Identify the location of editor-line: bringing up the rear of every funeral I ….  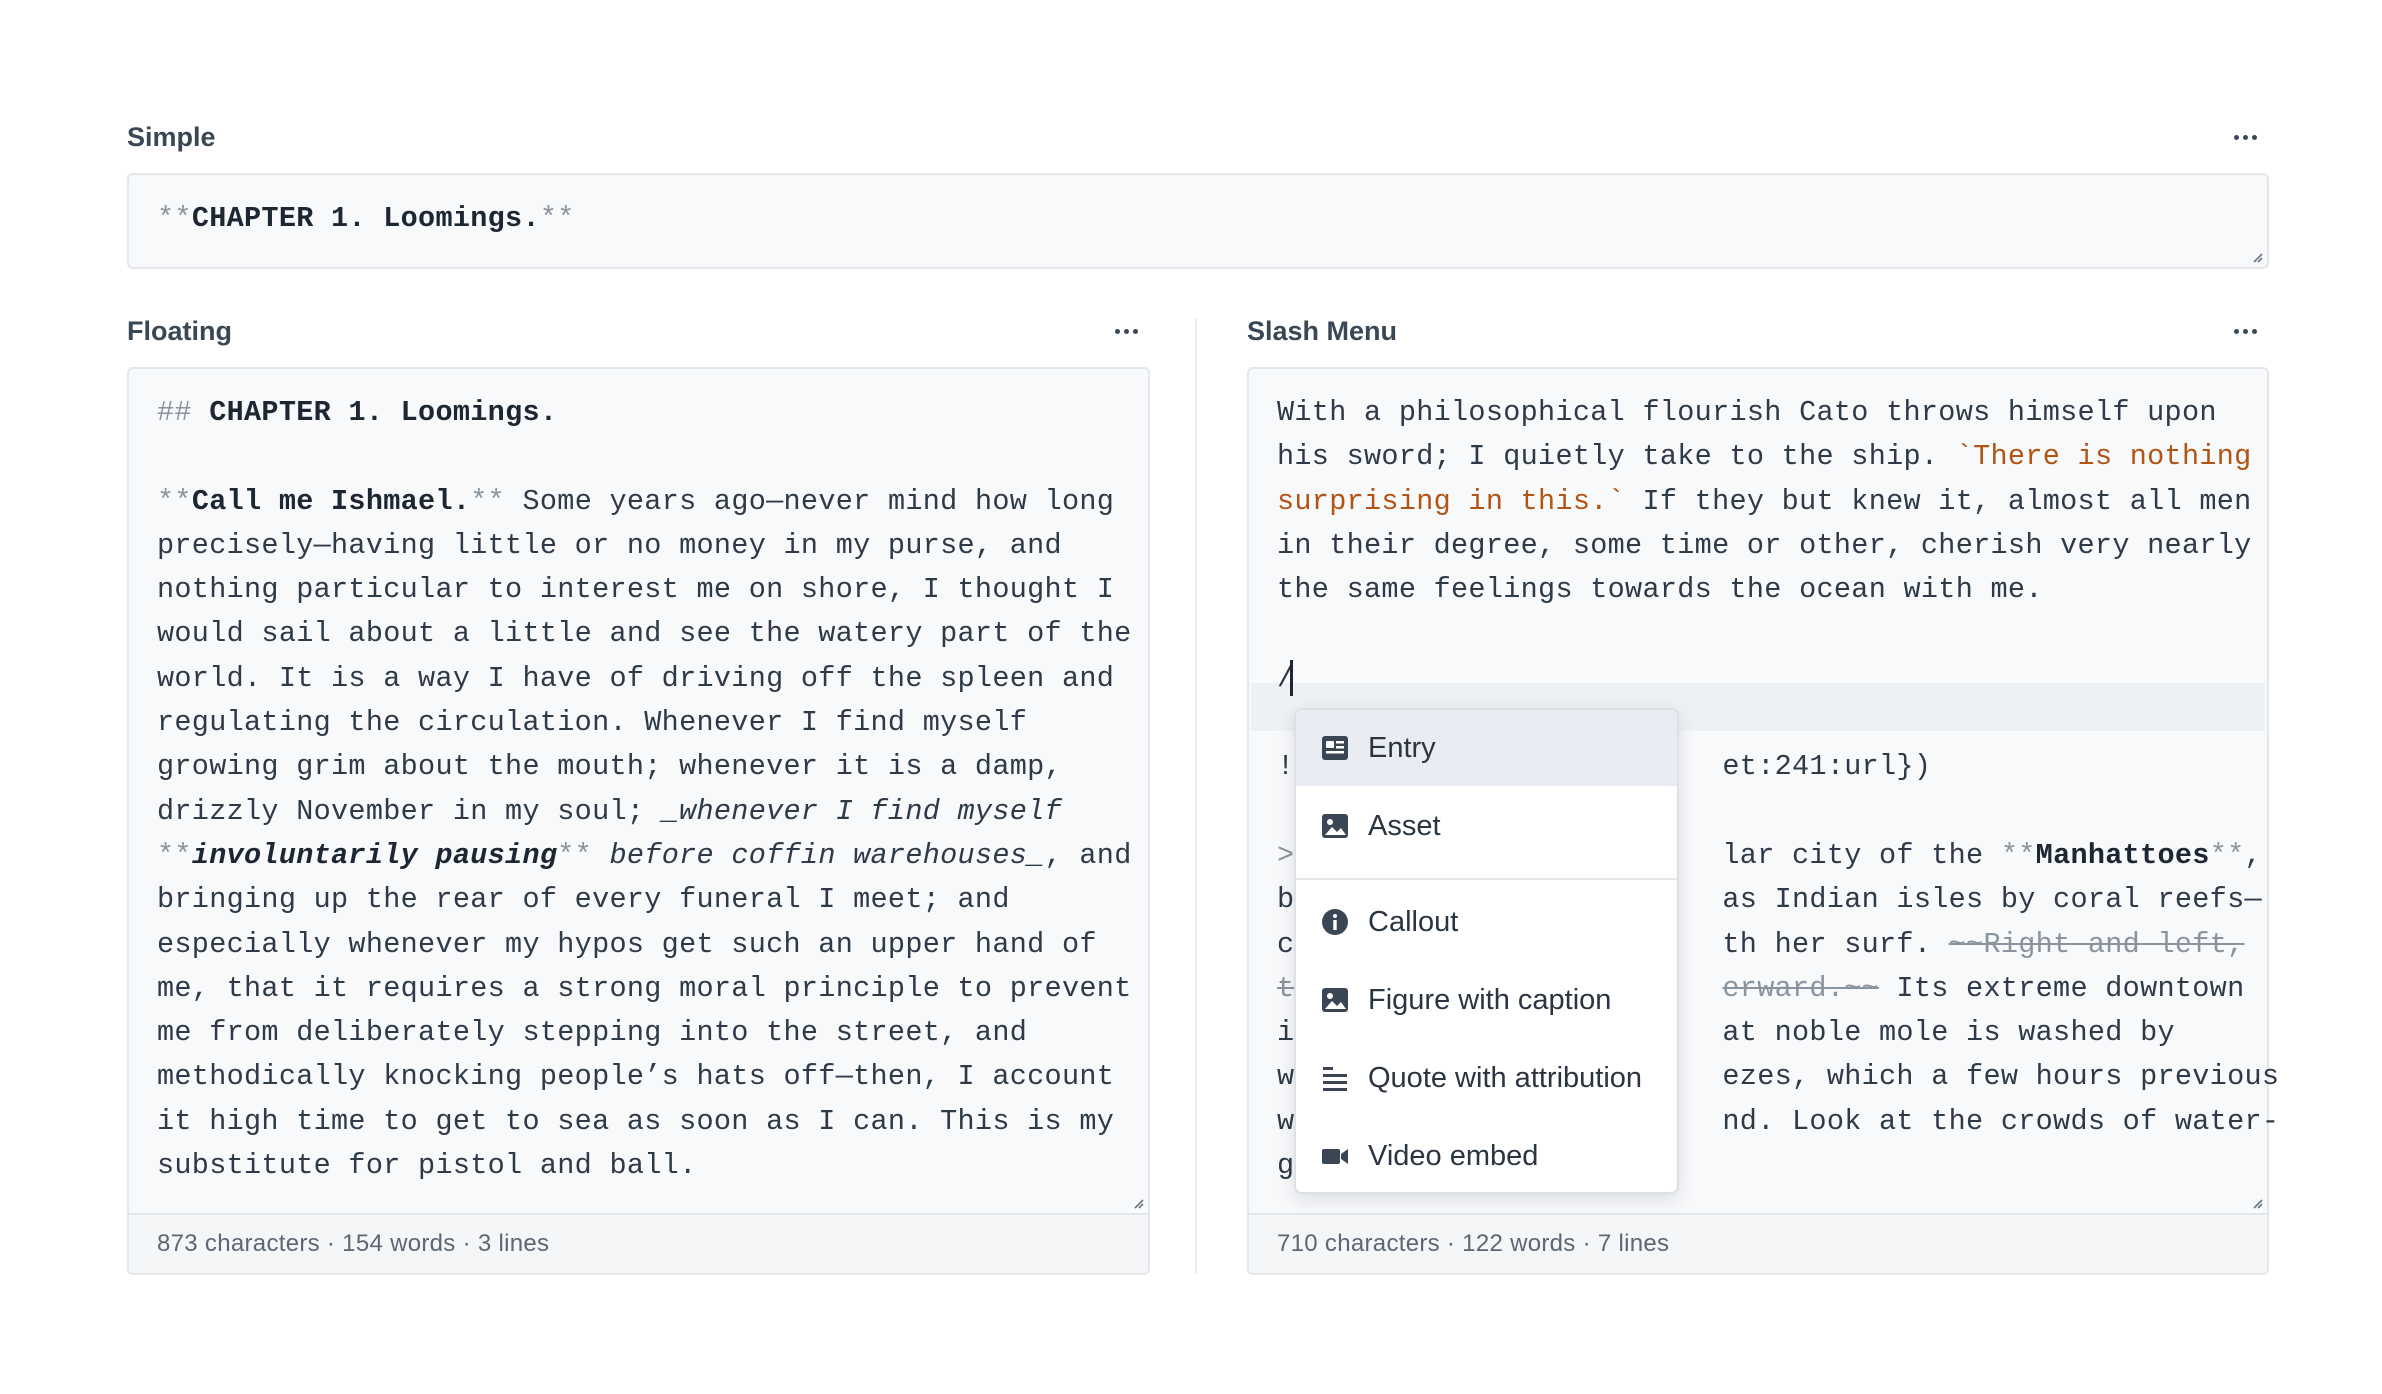
(583, 900).